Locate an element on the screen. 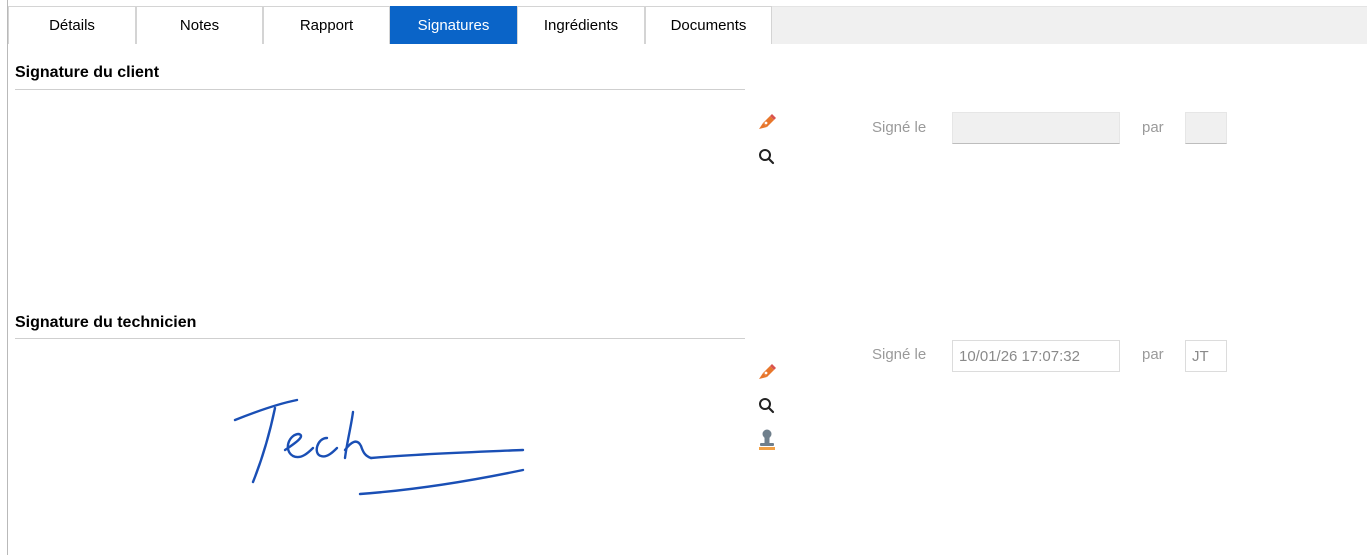 Image resolution: width=1367 pixels, height=555 pixels. tab-details: Détails is located at coordinates (72, 25).